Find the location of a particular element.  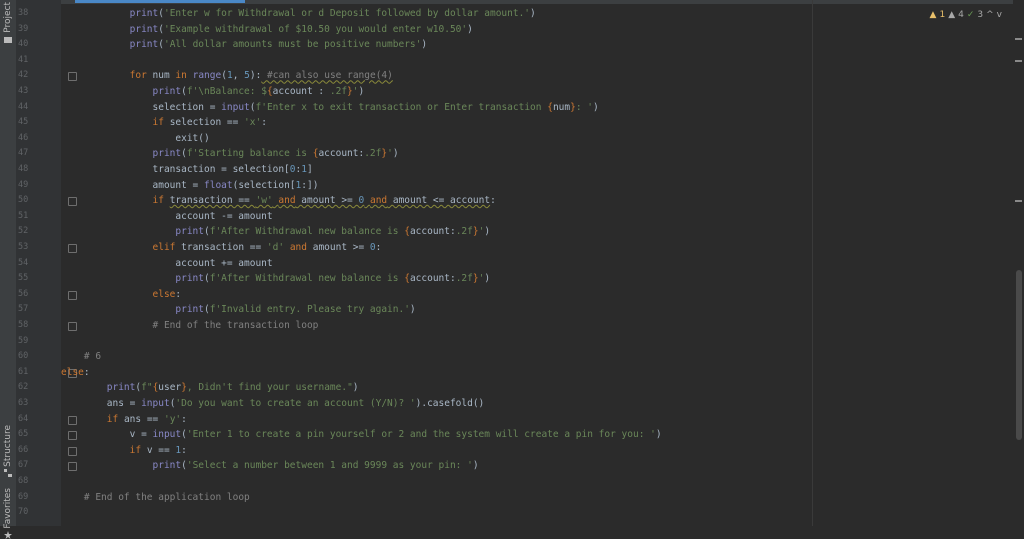

line-number: 46 is located at coordinates (23, 137).